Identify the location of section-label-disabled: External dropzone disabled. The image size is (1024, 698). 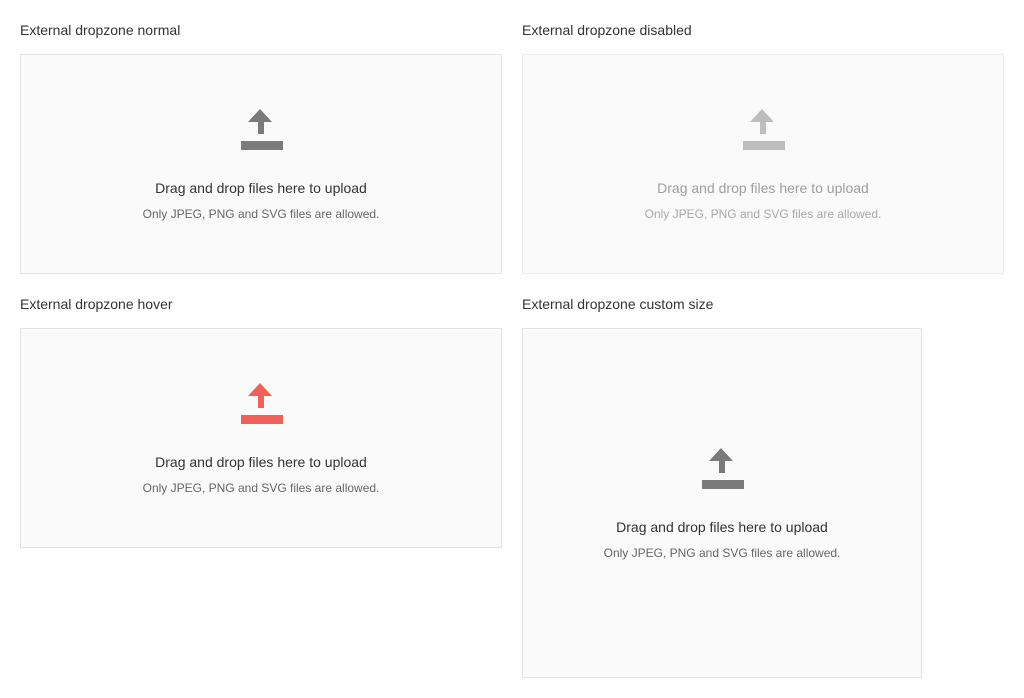
(607, 30).